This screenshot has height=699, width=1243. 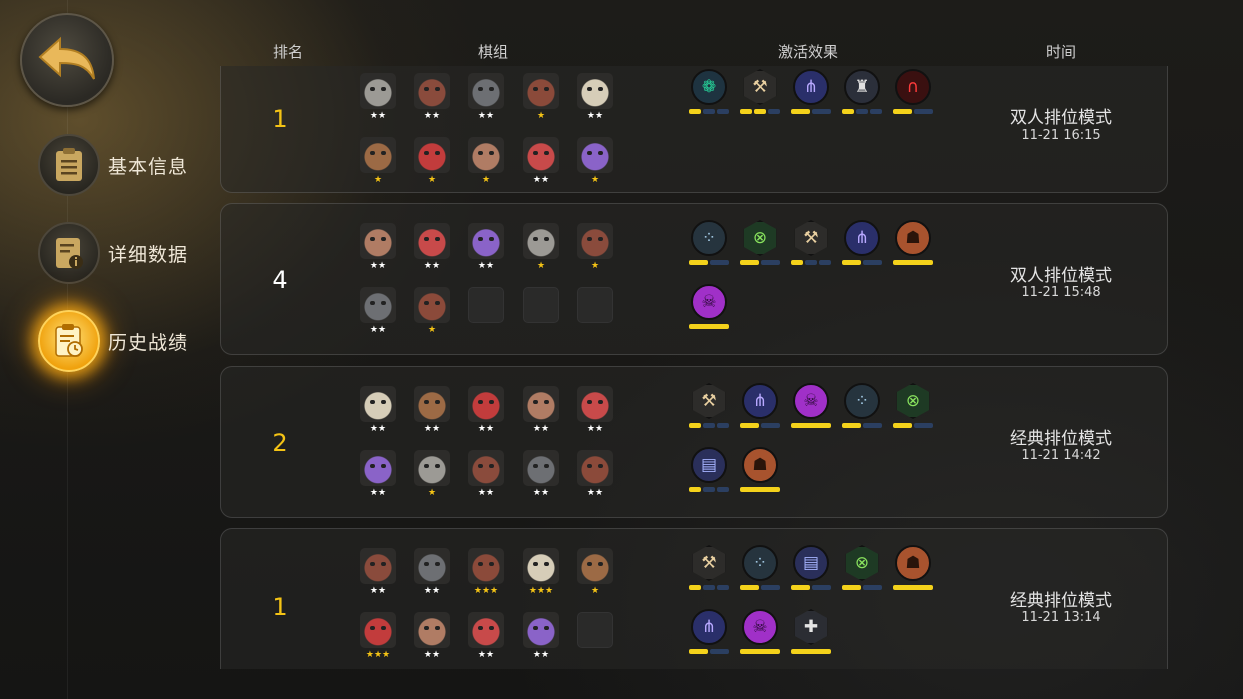 What do you see at coordinates (862, 92) in the screenshot?
I see `trait-synergy: ♜` at bounding box center [862, 92].